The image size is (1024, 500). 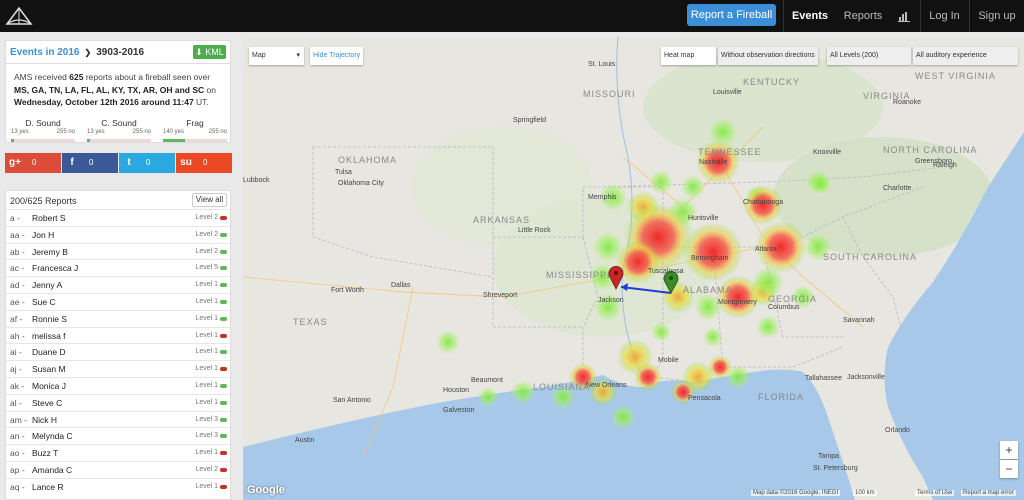 I want to click on report-row: aa - Jon H Level 2, so click(x=118, y=234).